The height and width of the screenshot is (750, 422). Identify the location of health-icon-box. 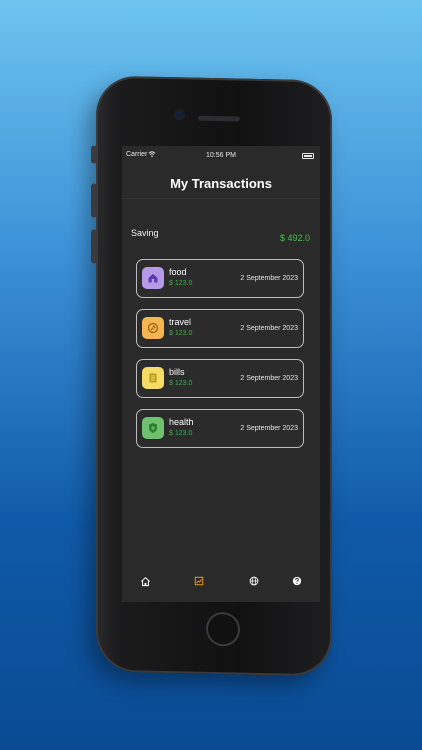
(153, 428).